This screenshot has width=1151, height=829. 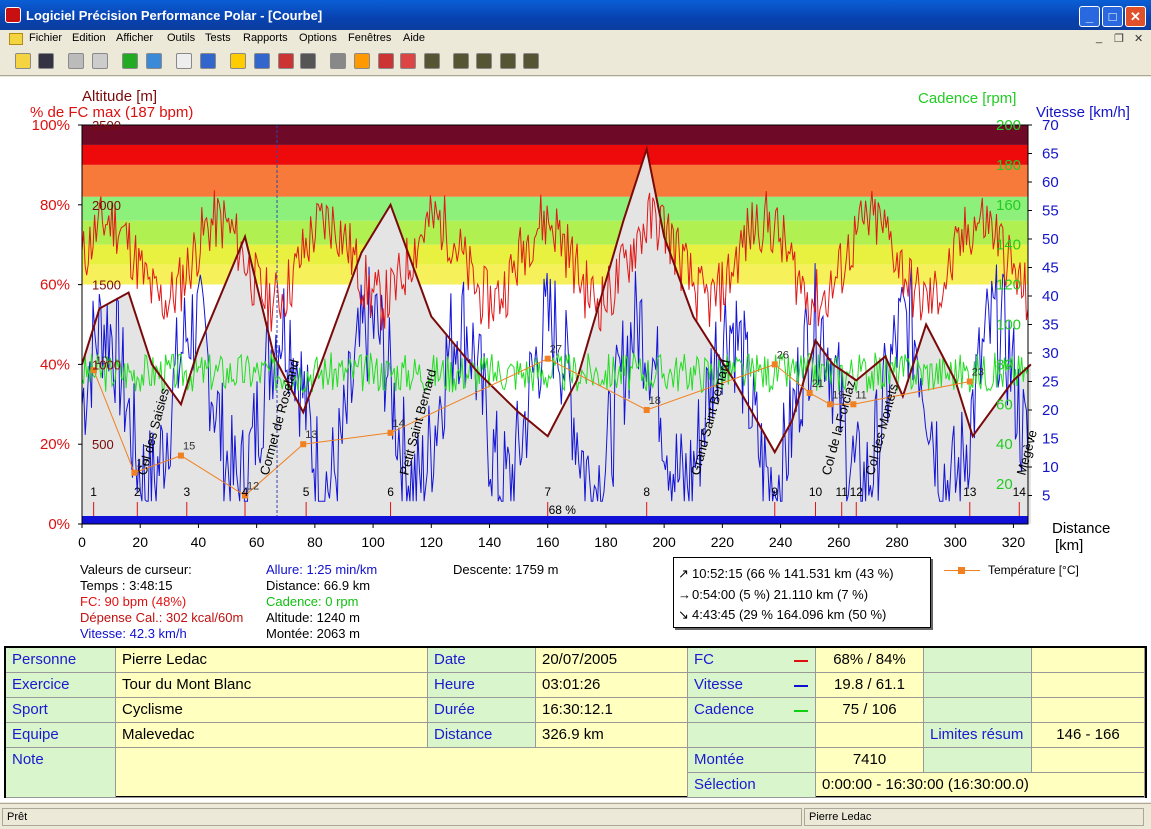 What do you see at coordinates (218, 38) in the screenshot?
I see `menu-tests: Tests` at bounding box center [218, 38].